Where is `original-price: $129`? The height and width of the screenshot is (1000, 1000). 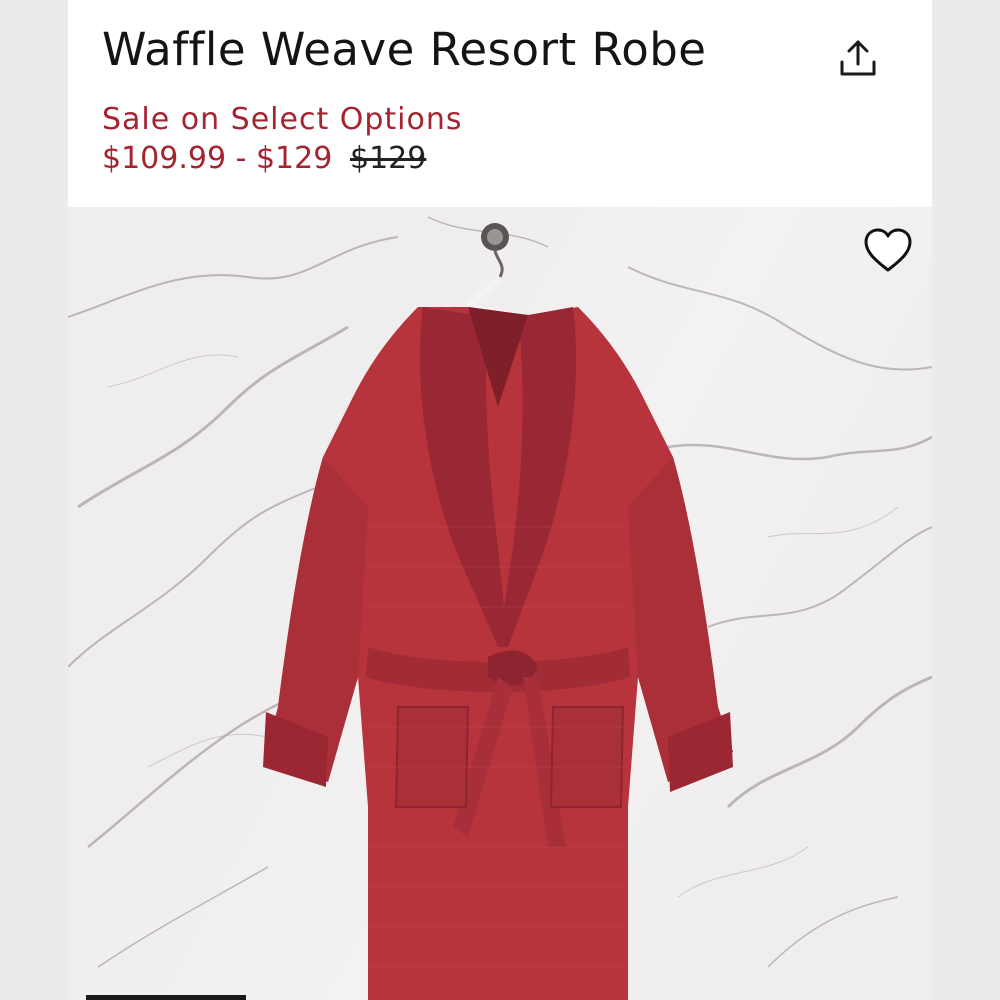
original-price: $129 is located at coordinates (388, 158).